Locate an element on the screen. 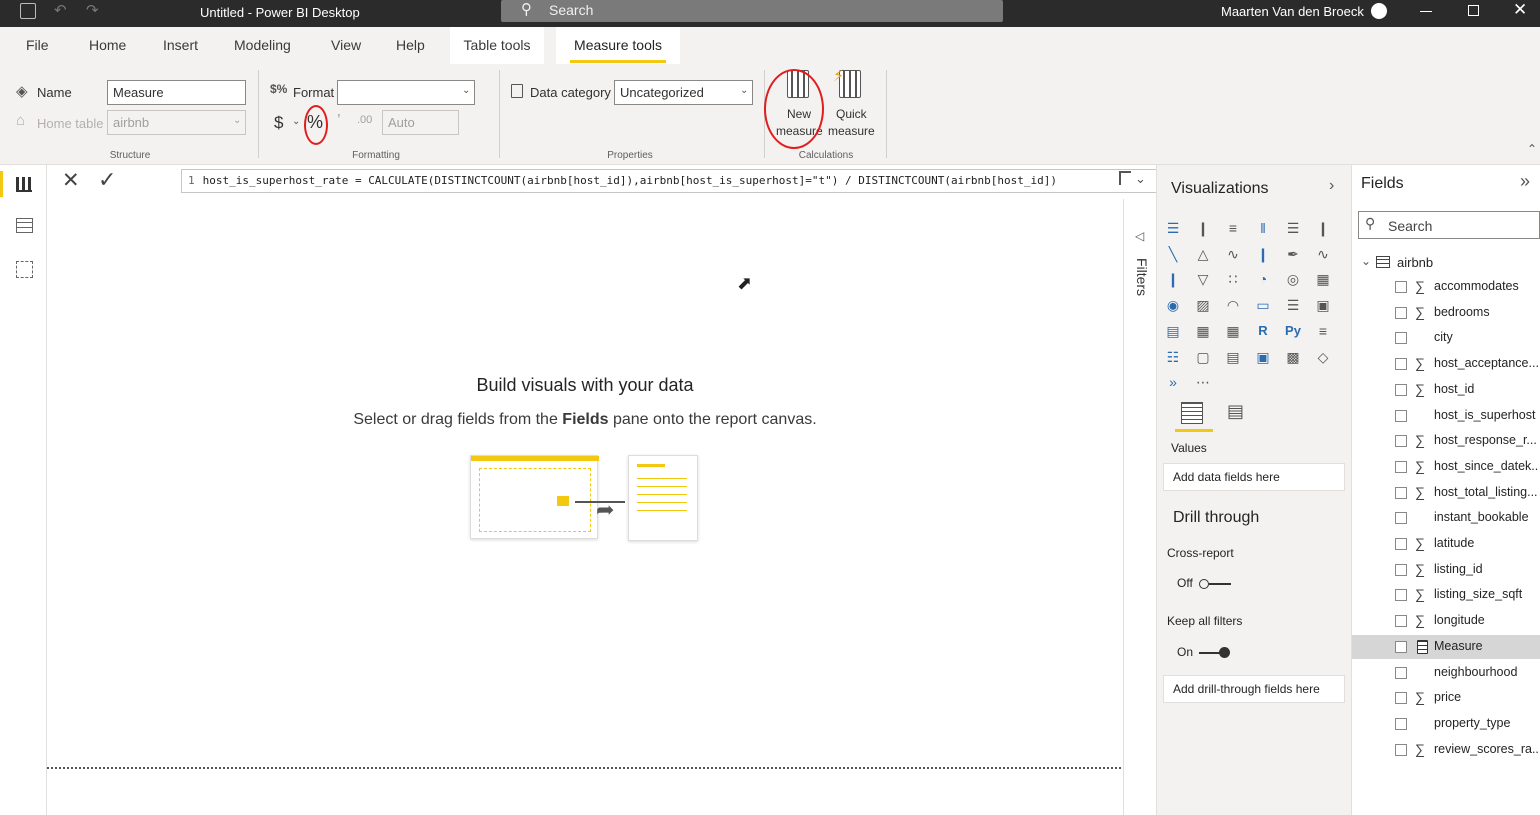  tab-help: Help is located at coordinates (410, 45).